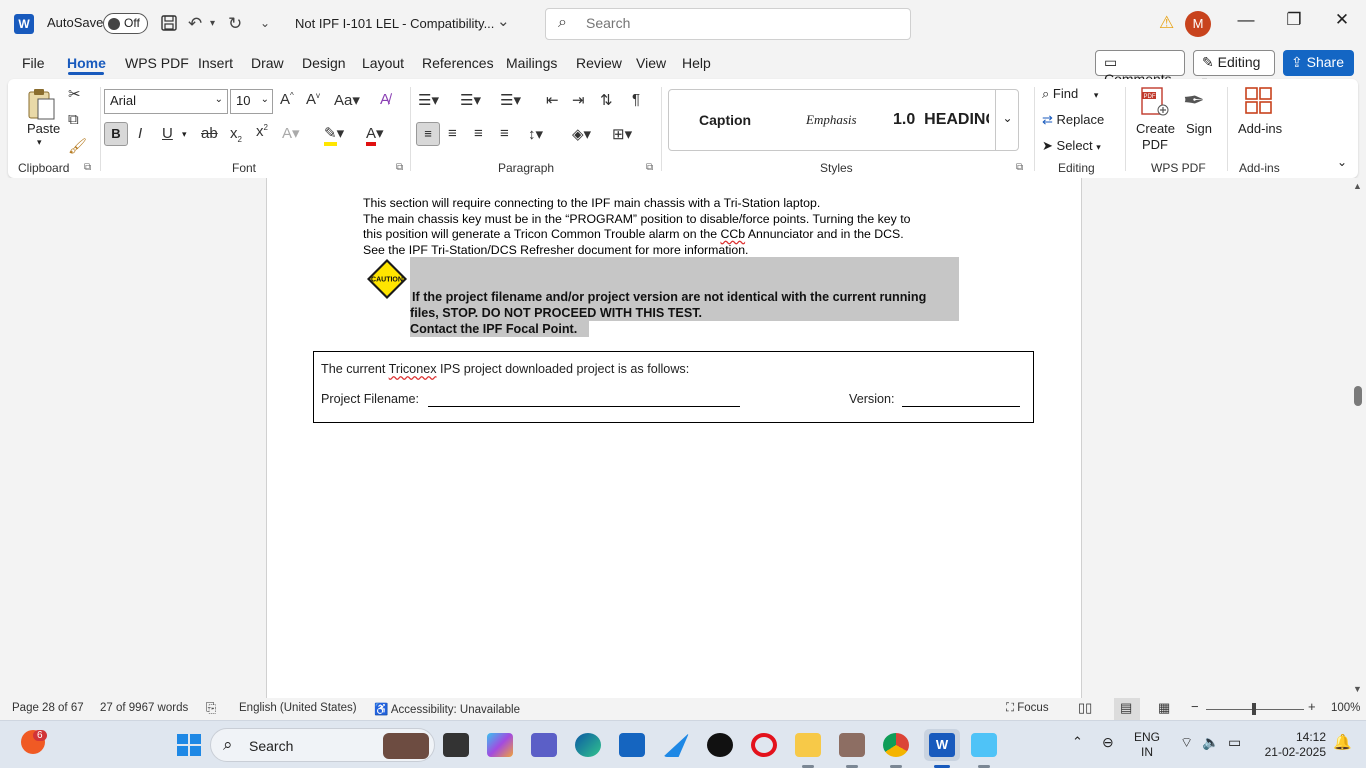  Describe the element at coordinates (942, 745) in the screenshot. I see `word-taskbar-active: W` at that location.